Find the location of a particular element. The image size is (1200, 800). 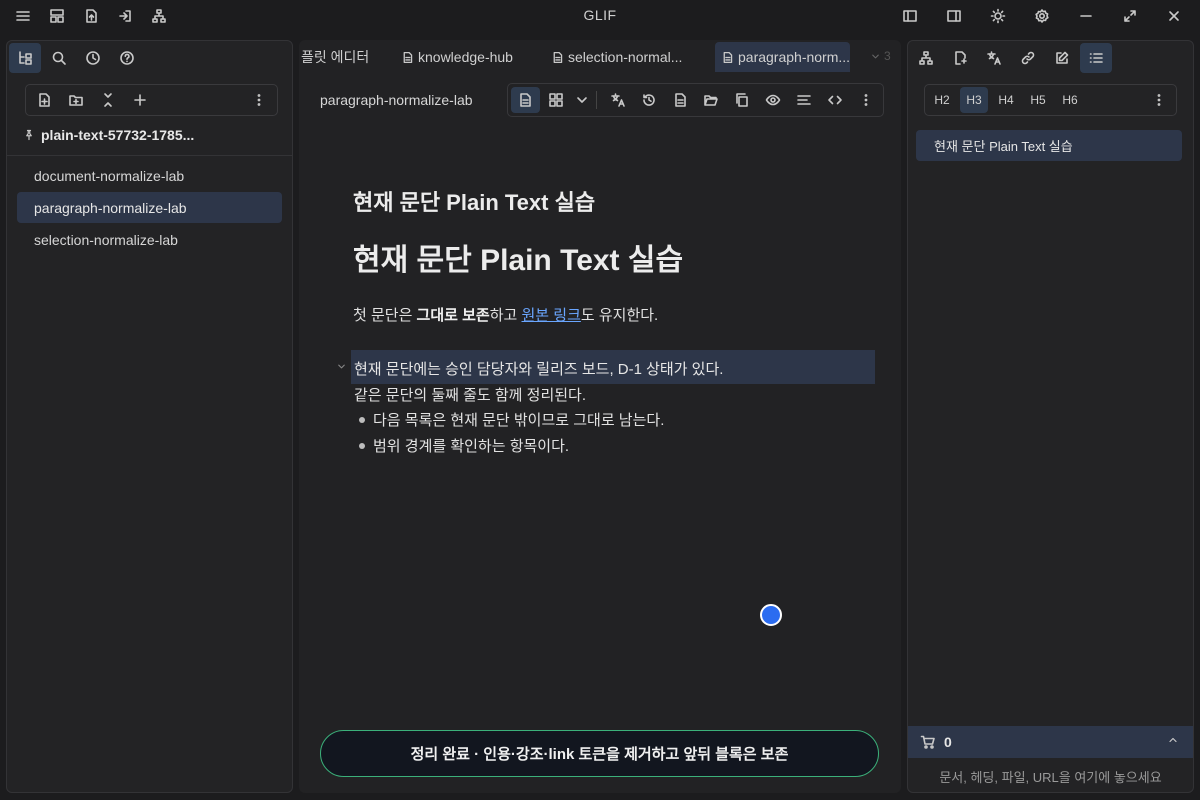

list-item: 다음 목록은 현재 문단 밖이므로 그대로 남는다. is located at coordinates (511, 419).